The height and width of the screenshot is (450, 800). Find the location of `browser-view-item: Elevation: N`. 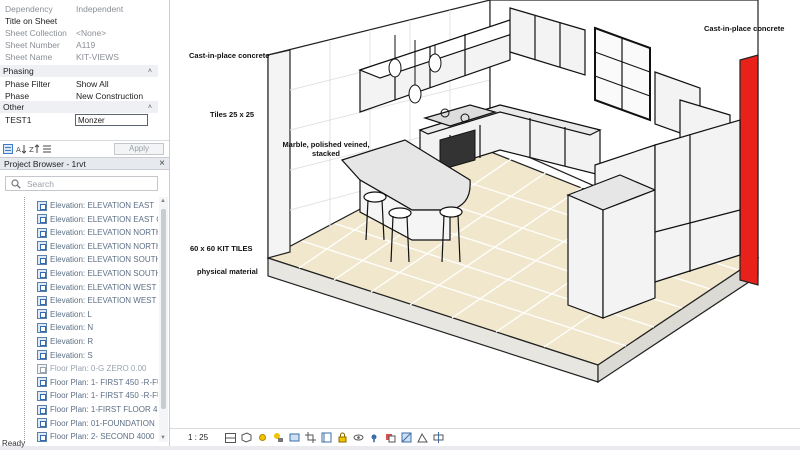

browser-view-item: Elevation: N is located at coordinates (65, 327).